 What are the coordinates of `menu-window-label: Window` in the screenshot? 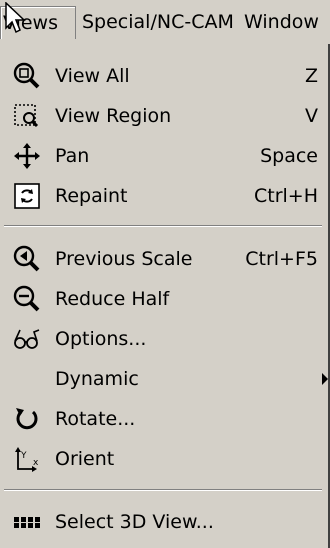 It's located at (281, 22).